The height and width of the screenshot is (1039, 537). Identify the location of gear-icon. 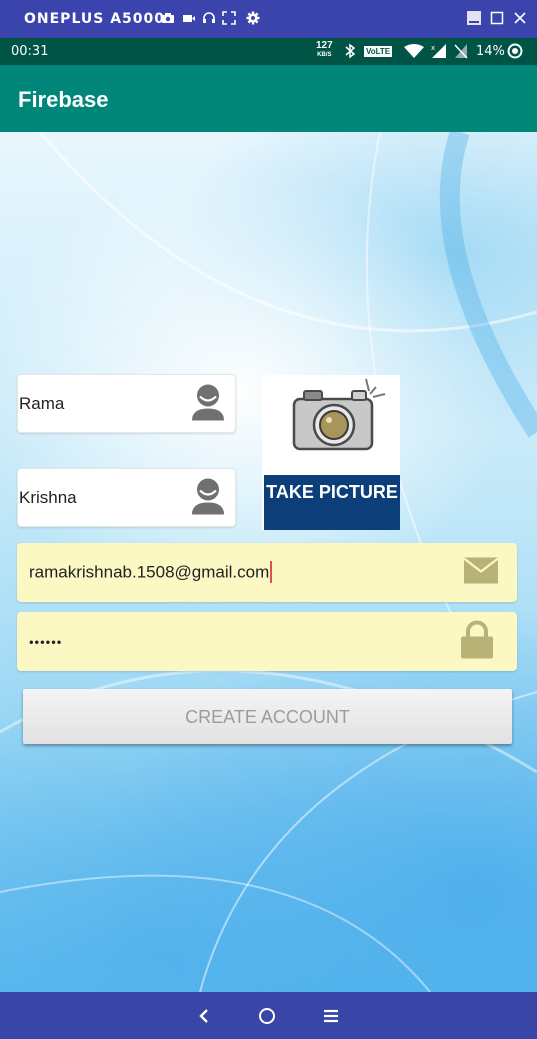
(253, 18).